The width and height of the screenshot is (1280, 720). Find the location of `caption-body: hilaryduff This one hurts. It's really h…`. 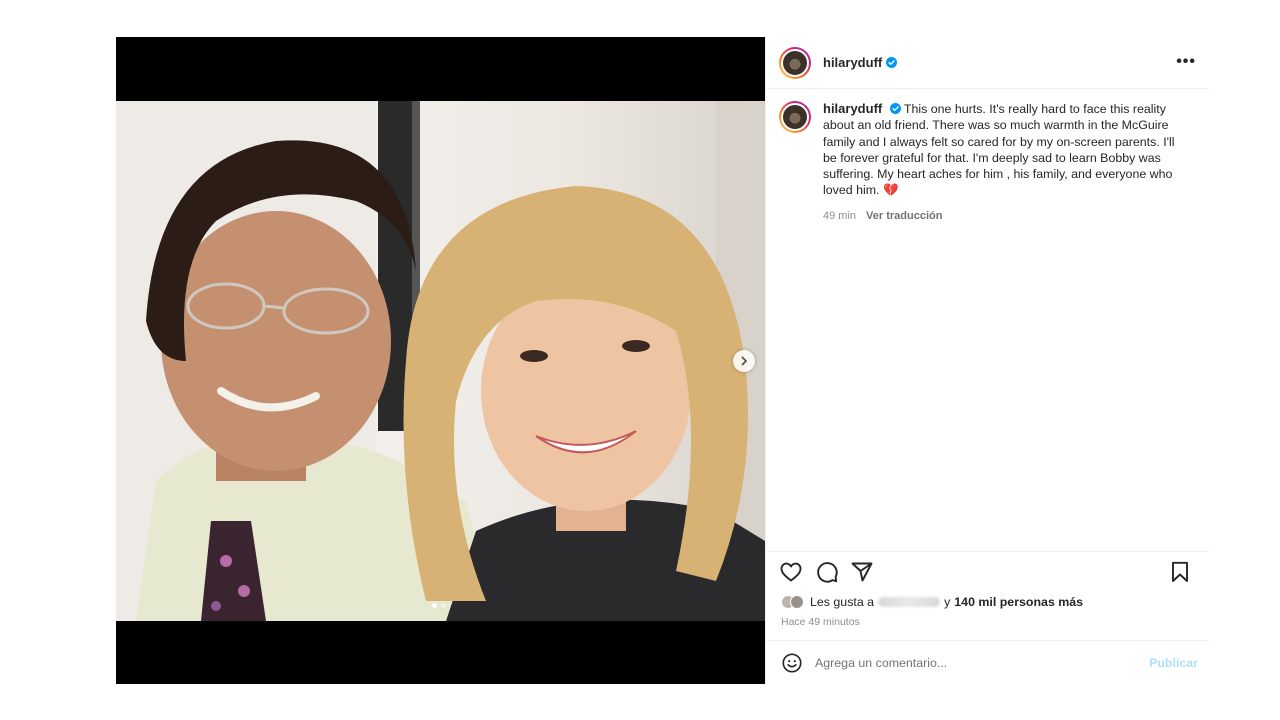

caption-body: hilaryduff This one hurts. It's really h… is located at coordinates (1003, 162).